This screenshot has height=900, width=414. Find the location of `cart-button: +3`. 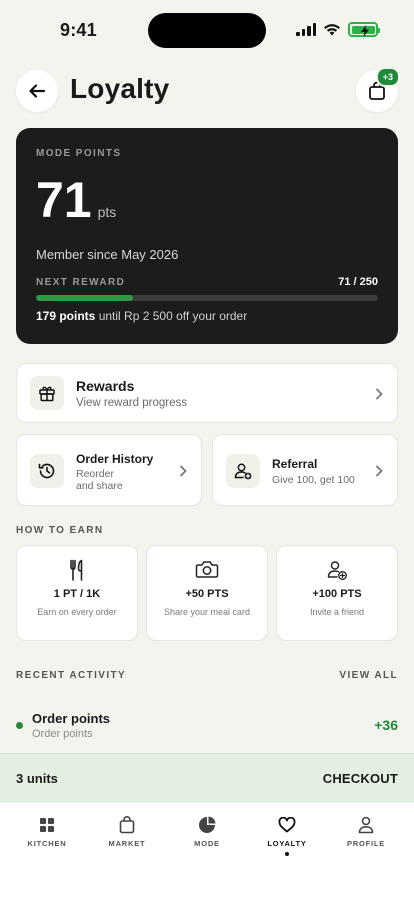

cart-button: +3 is located at coordinates (378, 89).